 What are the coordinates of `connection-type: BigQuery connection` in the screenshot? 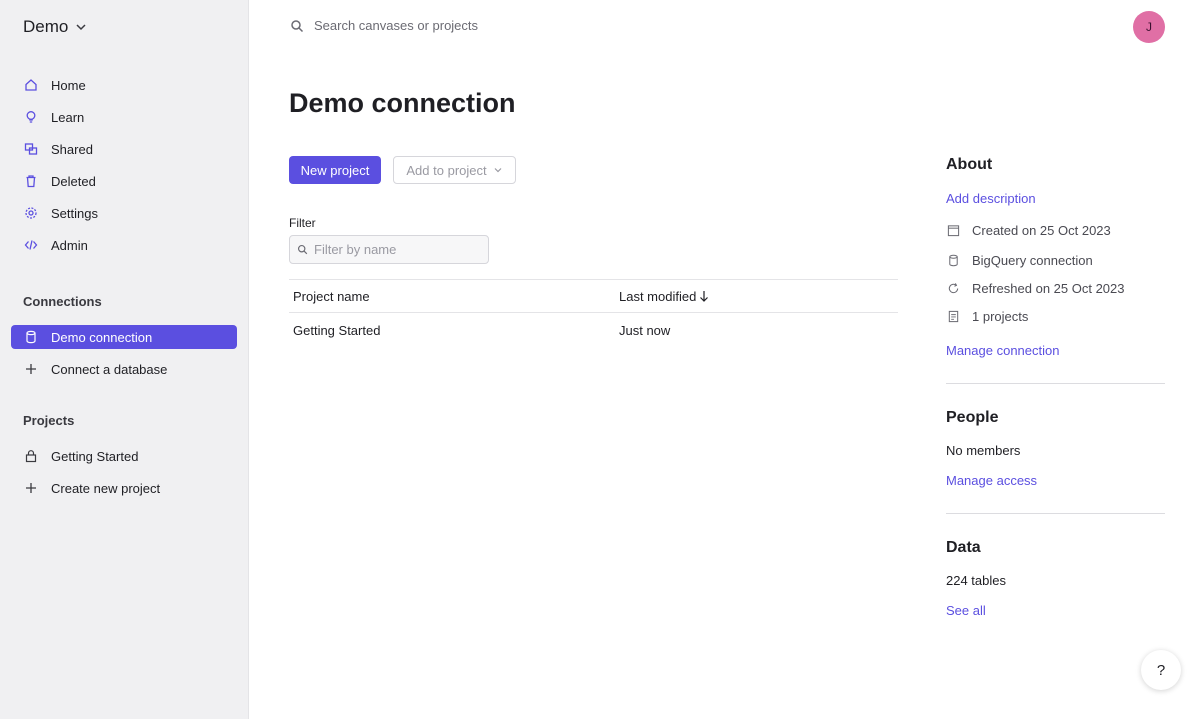 It's located at (1055, 260).